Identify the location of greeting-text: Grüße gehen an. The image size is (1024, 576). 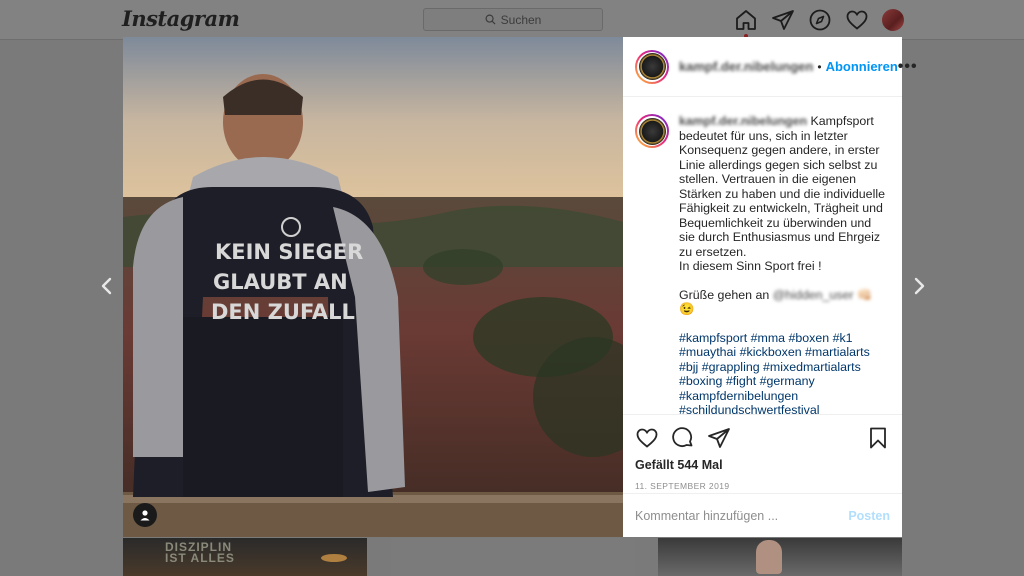
(724, 294).